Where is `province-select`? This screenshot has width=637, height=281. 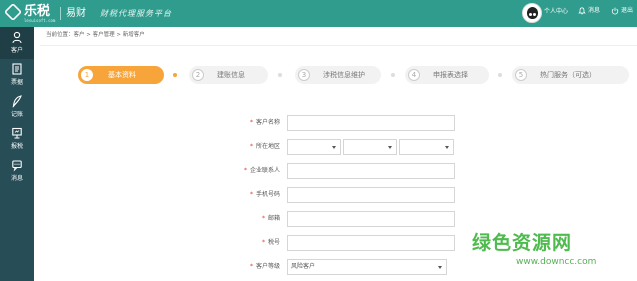 province-select is located at coordinates (314, 147).